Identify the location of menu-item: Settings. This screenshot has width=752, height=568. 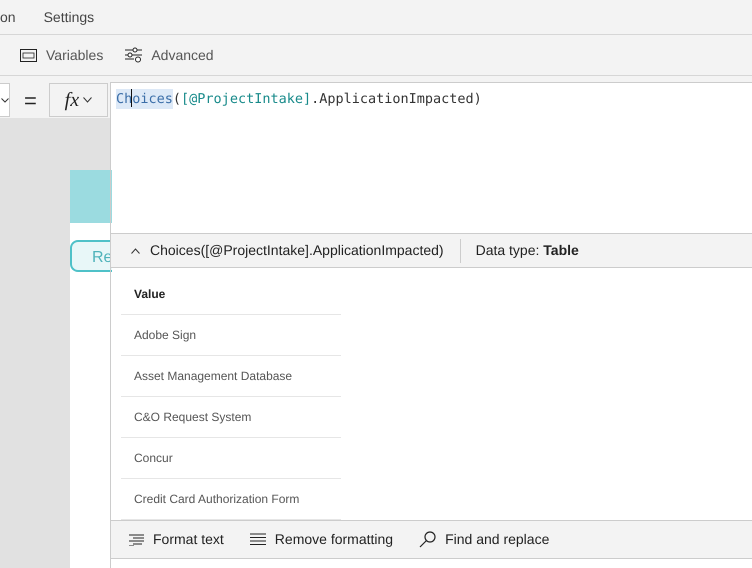
(69, 17).